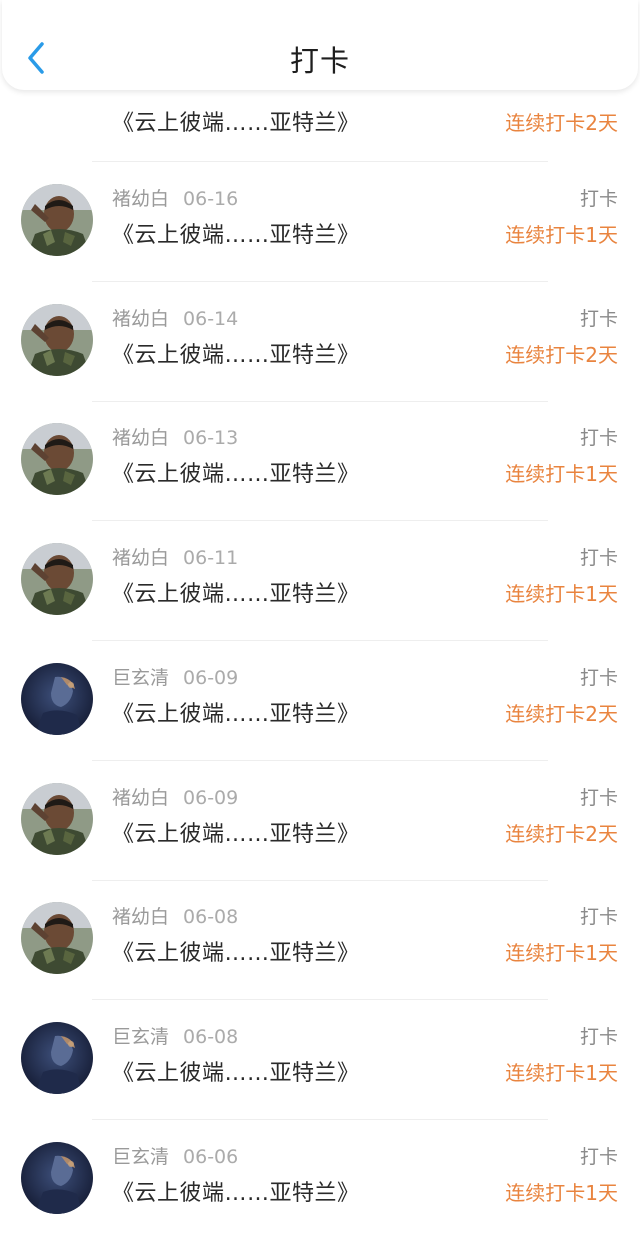 The width and height of the screenshot is (640, 1234). Describe the element at coordinates (320, 940) in the screenshot. I see `checkin-row: 褚幼白 06-08 《云上彼端……亚特兰》 打卡 连续打卡1天` at that location.